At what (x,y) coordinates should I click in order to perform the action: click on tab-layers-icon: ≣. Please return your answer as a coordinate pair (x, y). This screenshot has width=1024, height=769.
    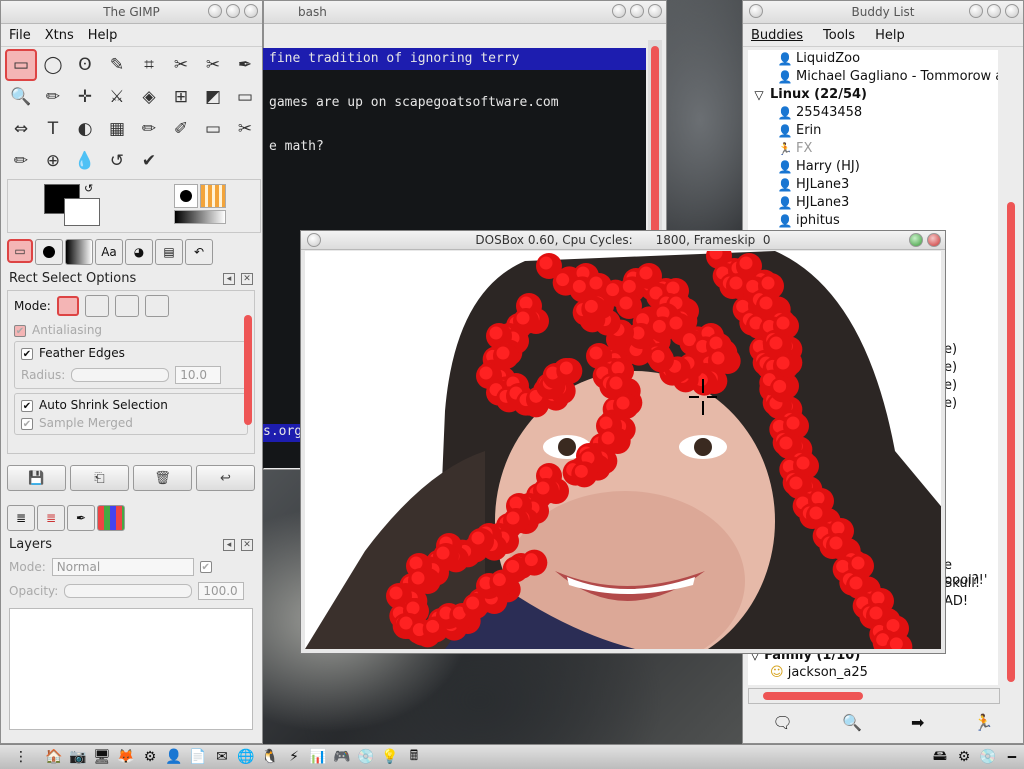
    Looking at the image, I should click on (21, 518).